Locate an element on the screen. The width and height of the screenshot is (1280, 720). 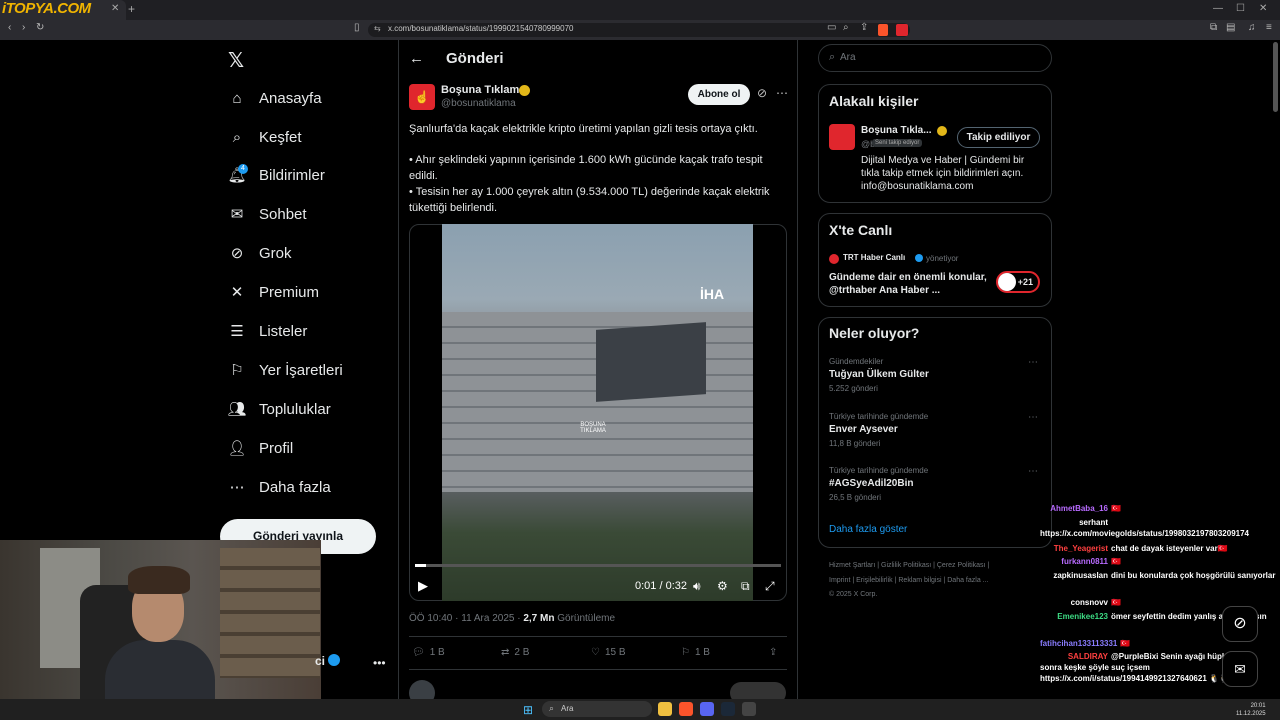
back-arrow-icon: ← is located at coordinates (416, 58).